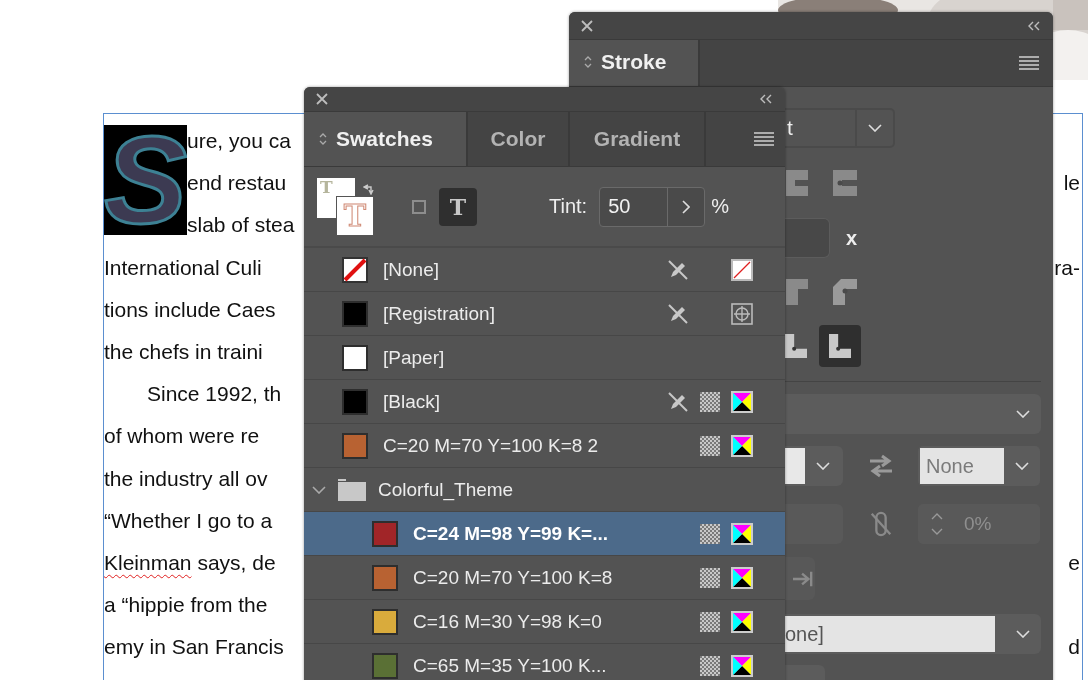 Image resolution: width=1088 pixels, height=680 pixels. Describe the element at coordinates (881, 524) in the screenshot. I see `unlink-icon` at that location.